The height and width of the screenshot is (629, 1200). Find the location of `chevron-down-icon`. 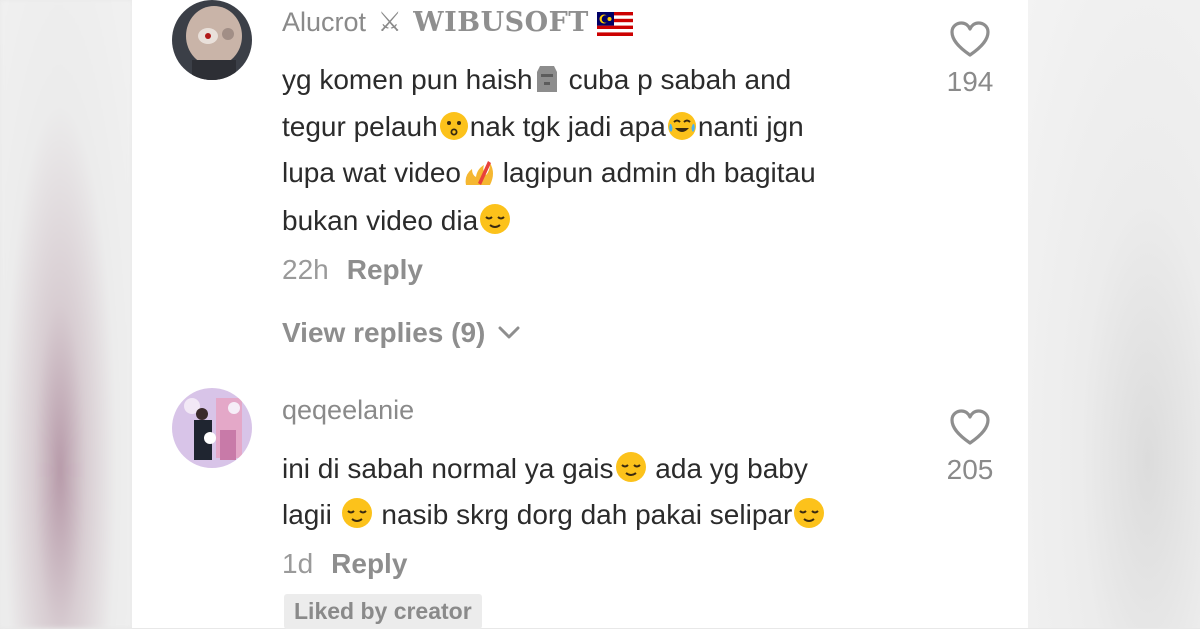

chevron-down-icon is located at coordinates (509, 332).